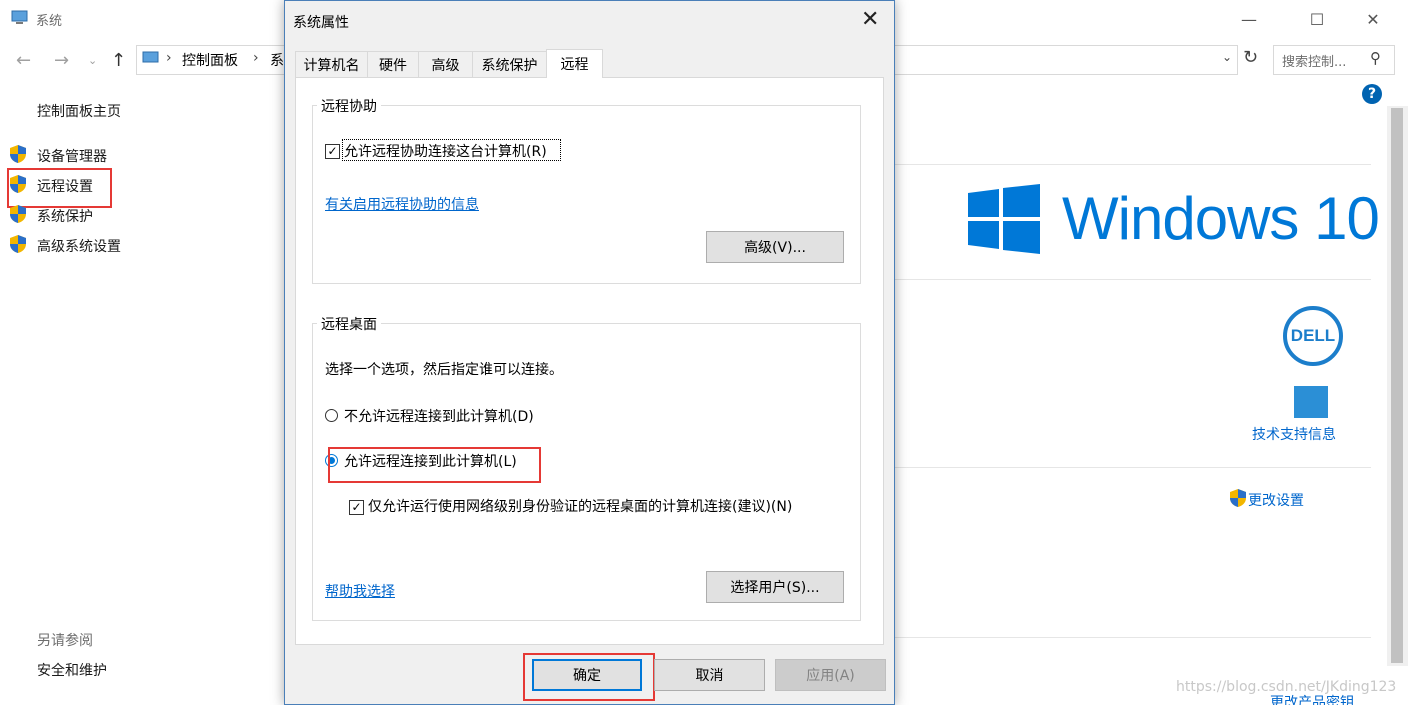 This screenshot has height=705, width=1408. Describe the element at coordinates (349, 106) in the screenshot. I see `remote-assistance-label: 远程协助` at that location.